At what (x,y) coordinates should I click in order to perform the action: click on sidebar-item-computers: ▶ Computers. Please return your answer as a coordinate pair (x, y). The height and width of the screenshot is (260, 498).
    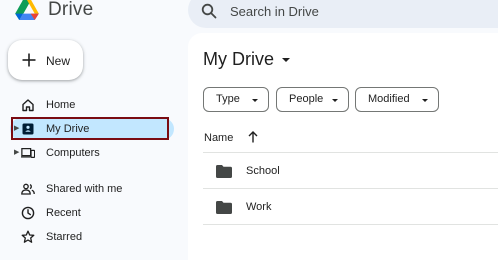
    Looking at the image, I should click on (90, 153).